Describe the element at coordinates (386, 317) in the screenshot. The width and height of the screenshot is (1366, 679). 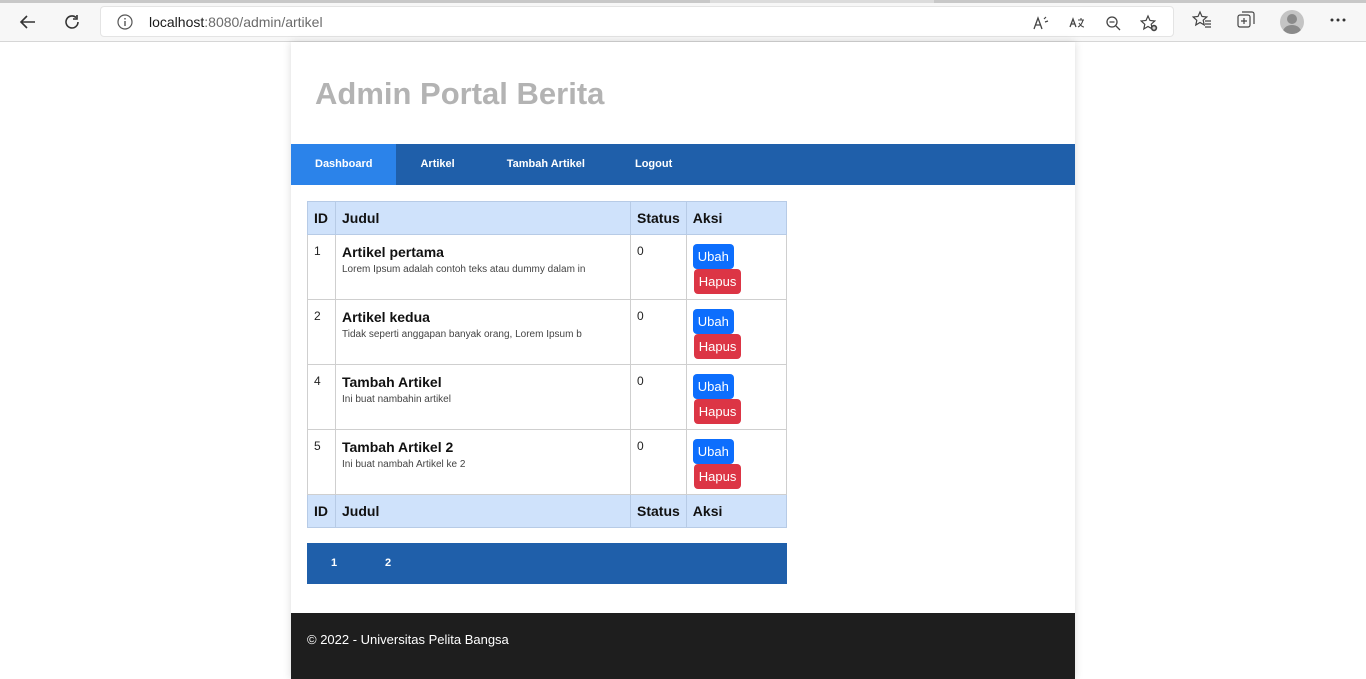
I see `article-title: Artikel kedua` at that location.